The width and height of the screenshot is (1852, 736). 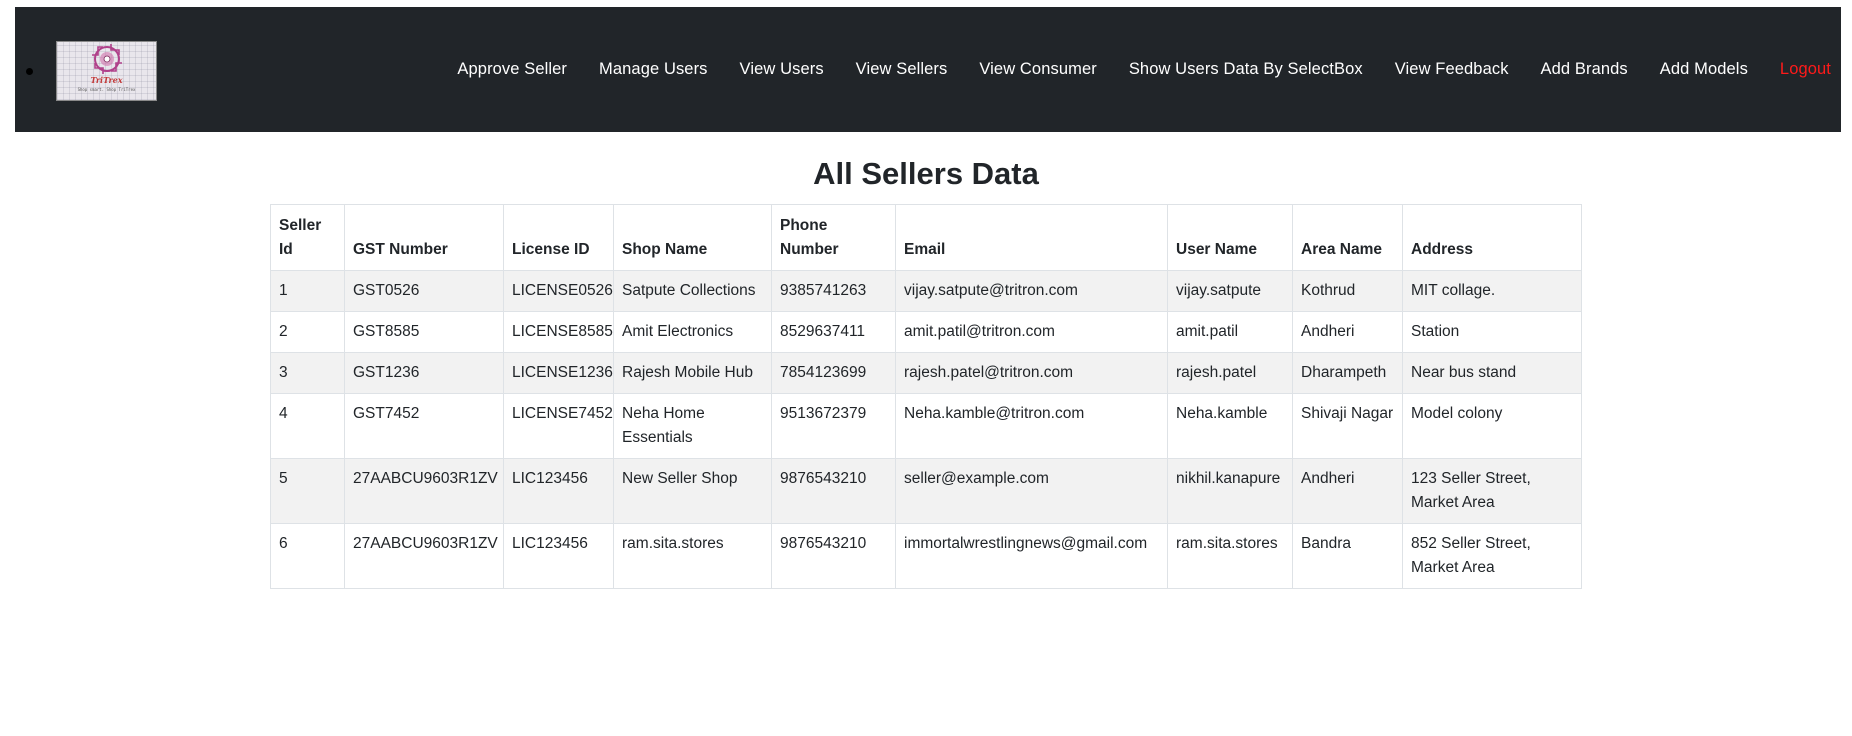 I want to click on cell-address: MIT collage., so click(x=1492, y=291).